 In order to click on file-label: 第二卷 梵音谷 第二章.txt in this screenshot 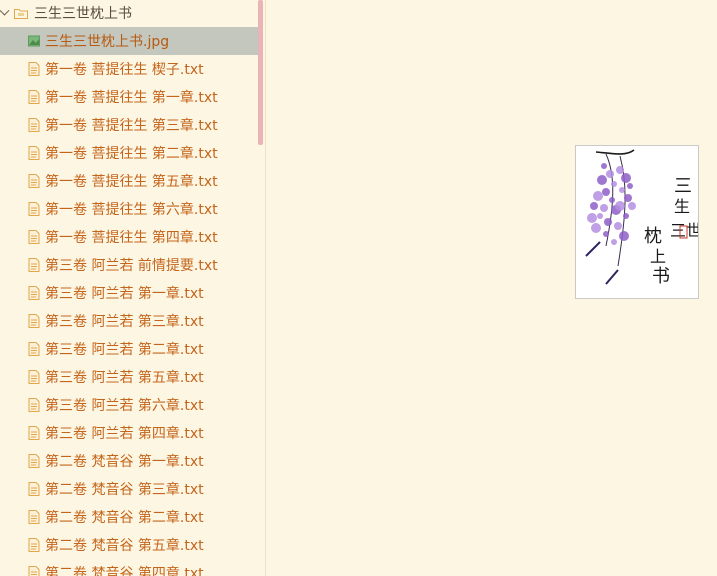, I will do `click(124, 518)`.